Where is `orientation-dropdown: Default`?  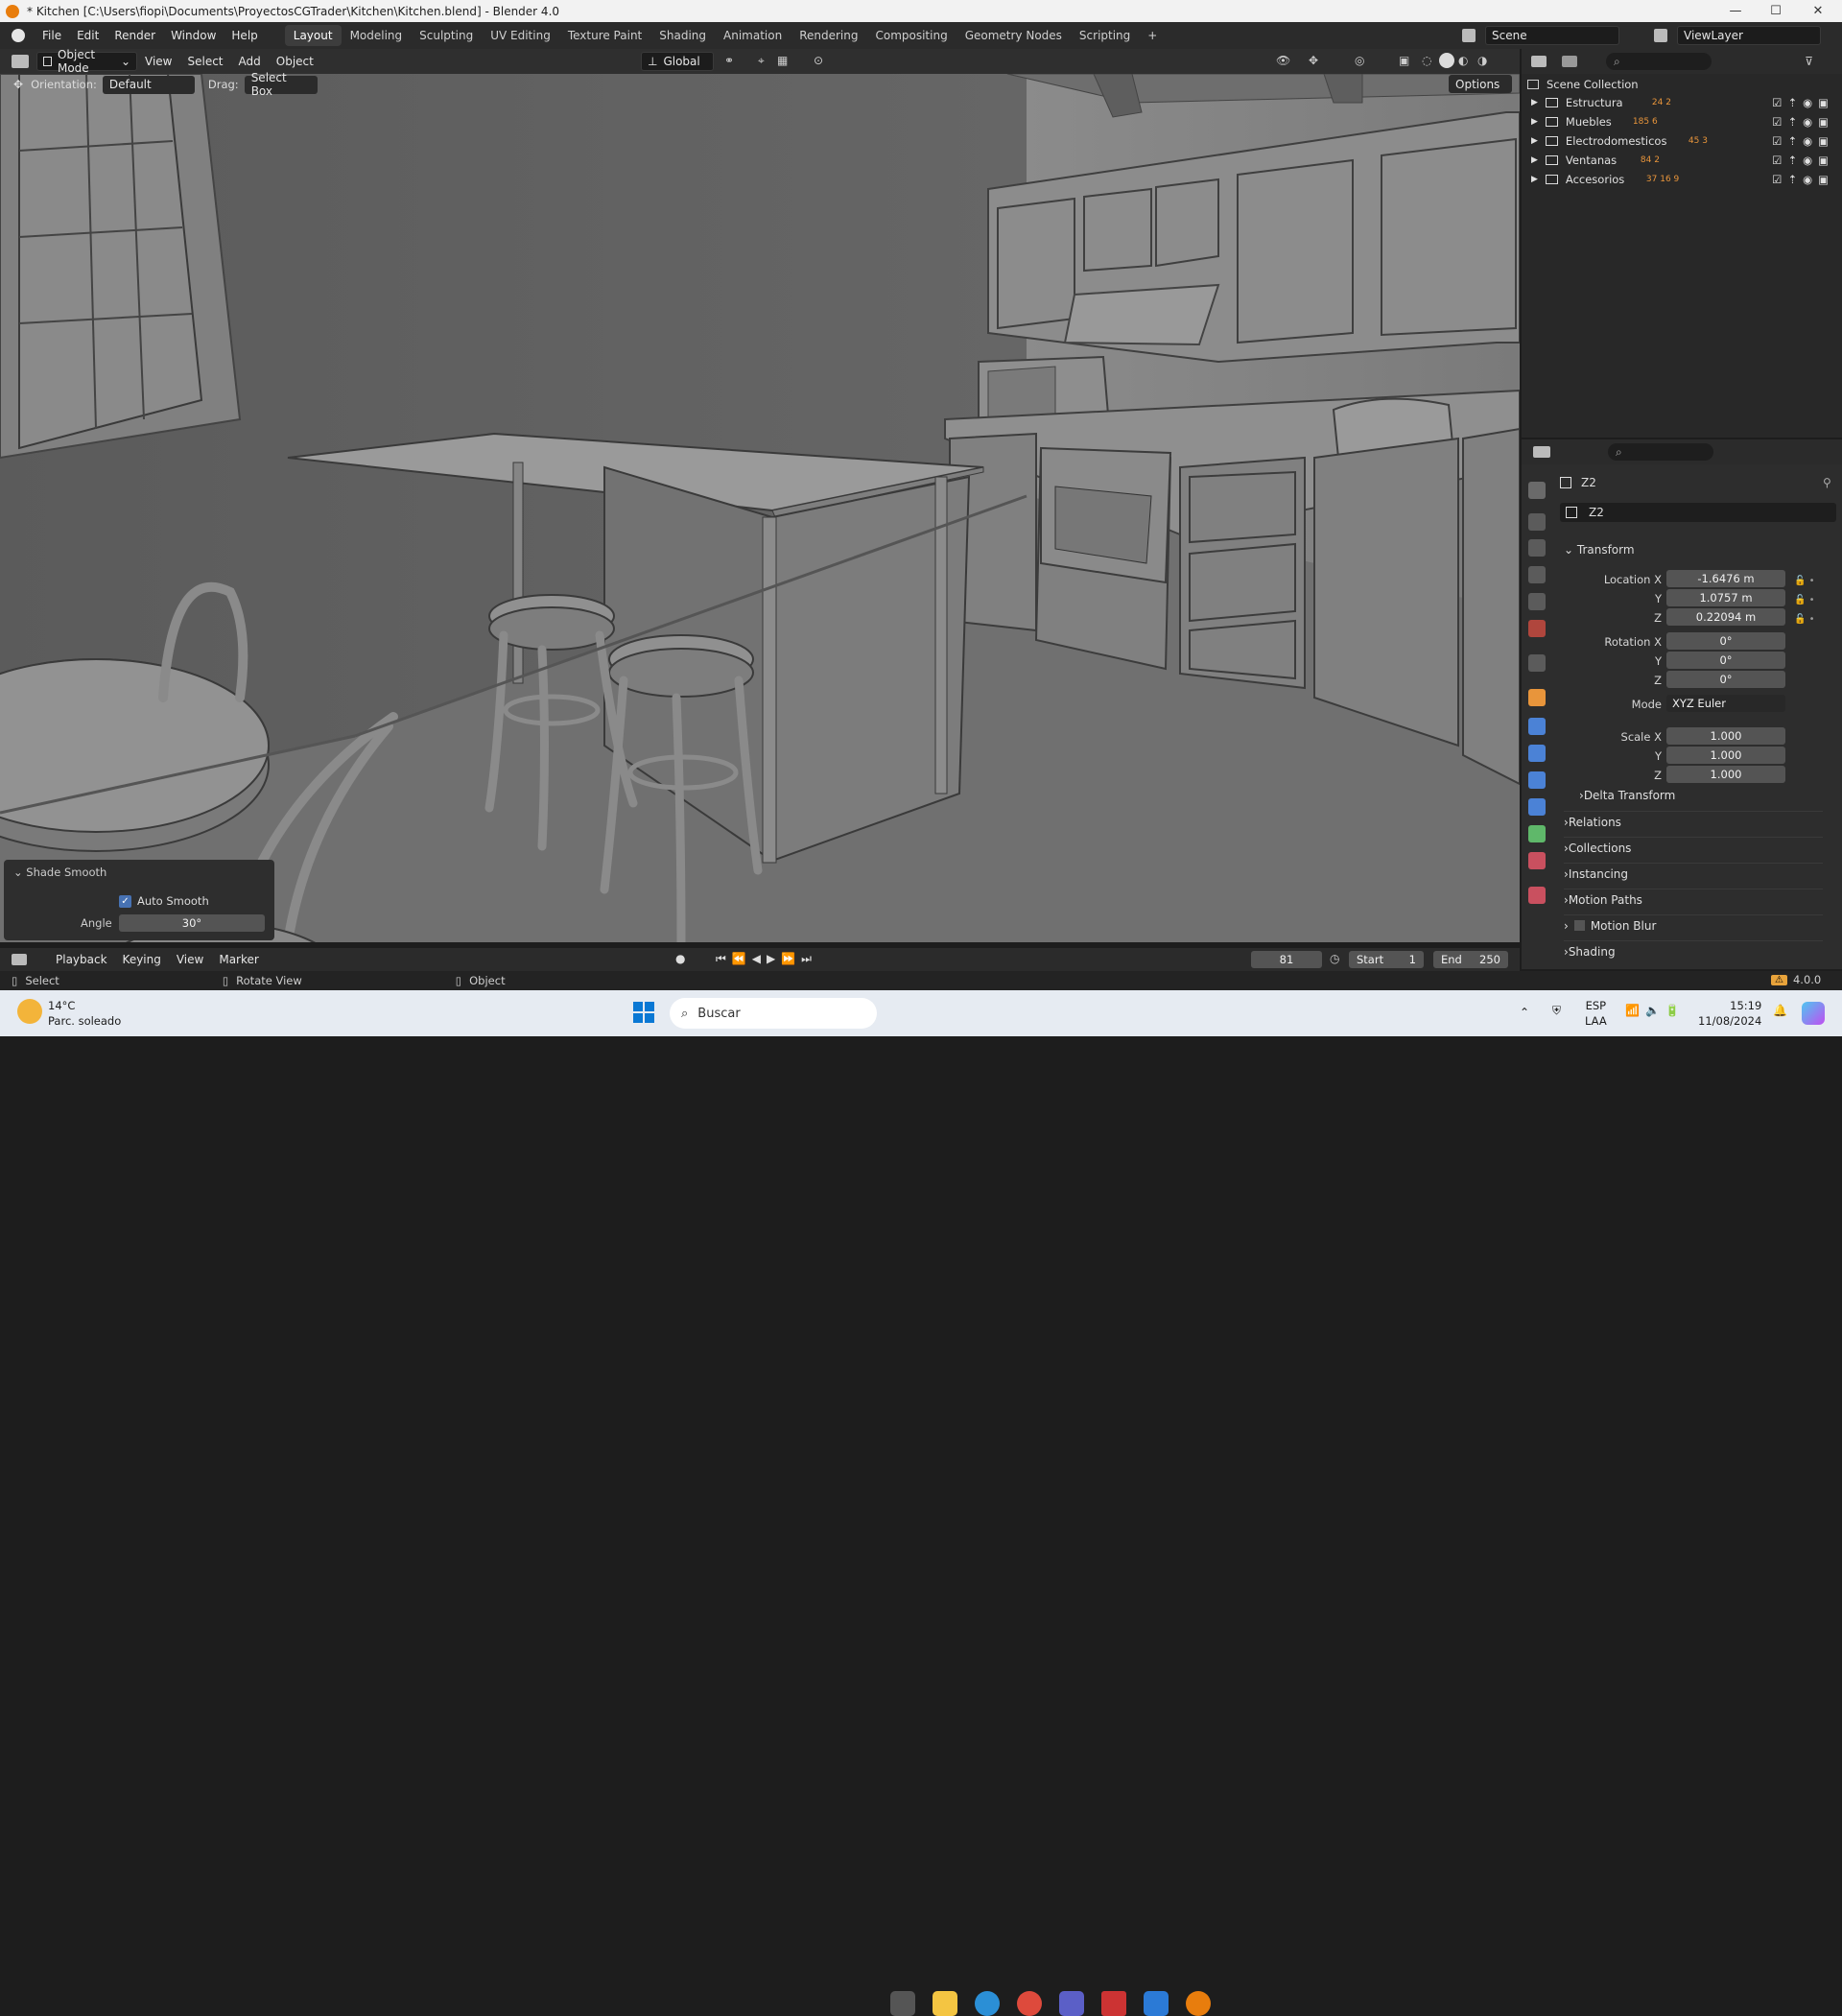
orientation-dropdown: Default is located at coordinates (148, 84).